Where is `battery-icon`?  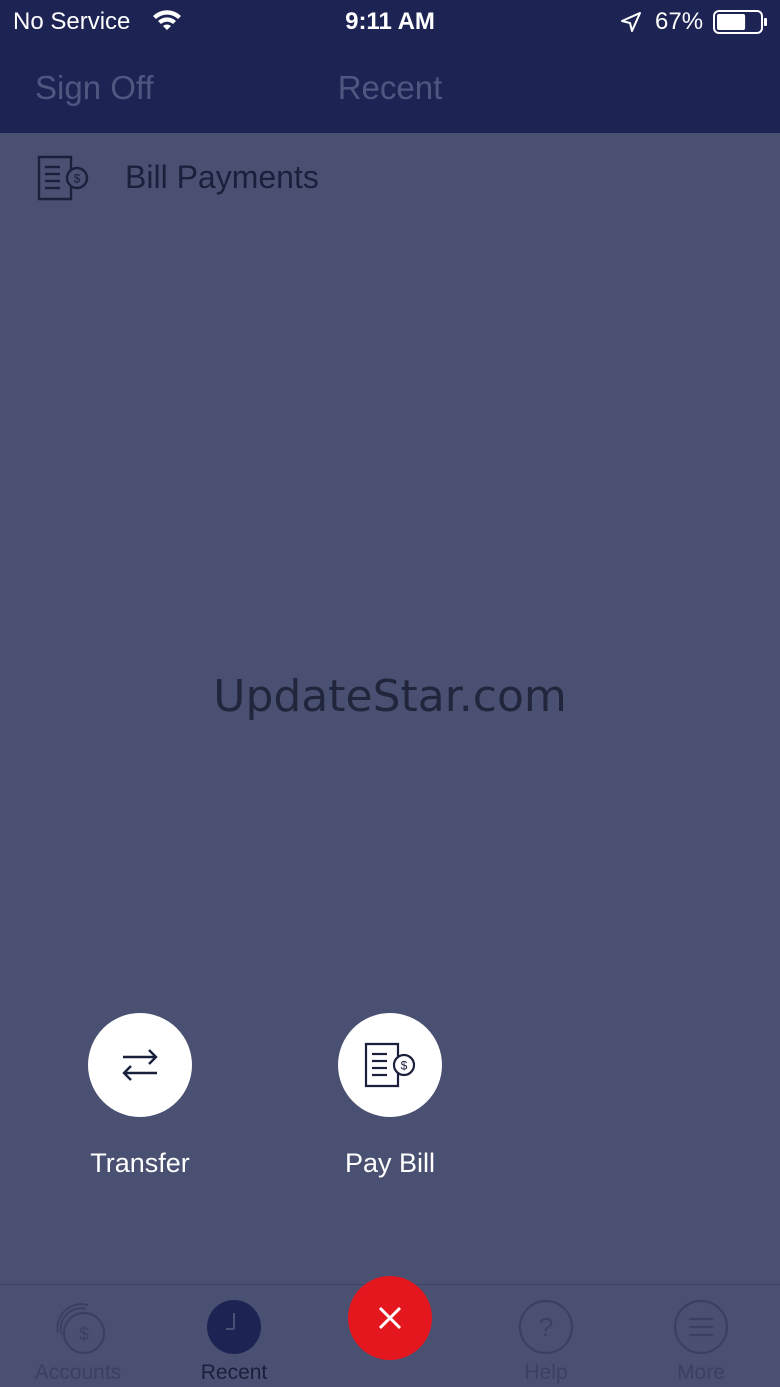
battery-icon is located at coordinates (740, 22).